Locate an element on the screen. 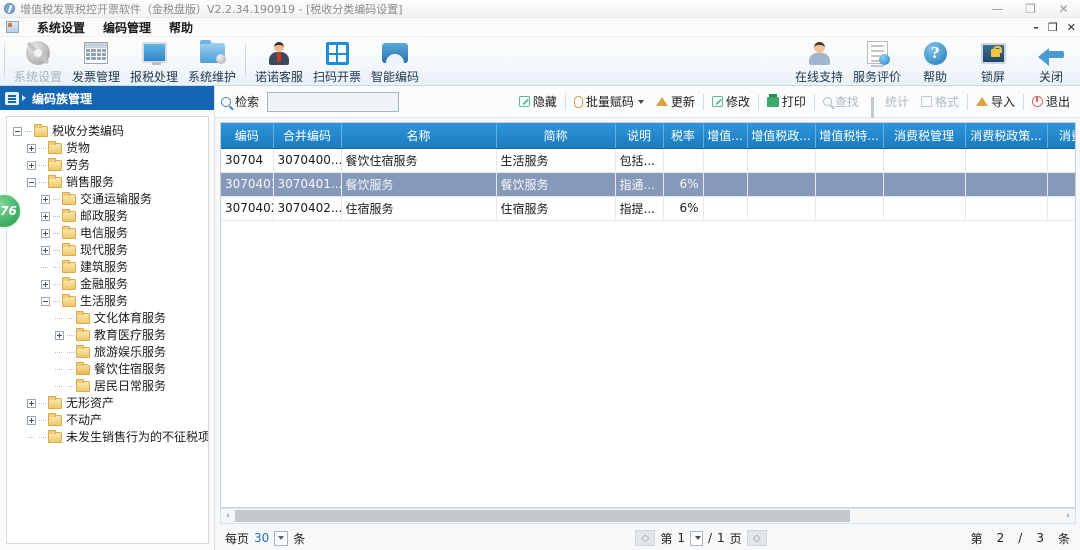 Image resolution: width=1080 pixels, height=550 pixels. action-button-import: 导入 is located at coordinates (995, 102).